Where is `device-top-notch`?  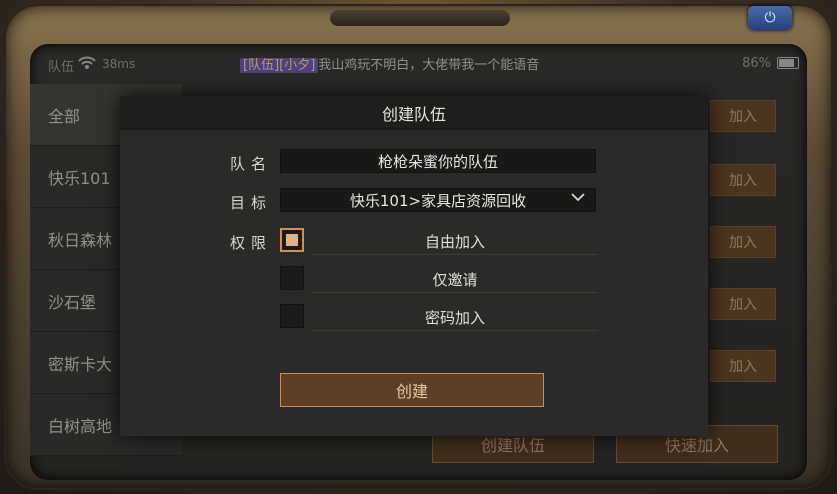 device-top-notch is located at coordinates (420, 18).